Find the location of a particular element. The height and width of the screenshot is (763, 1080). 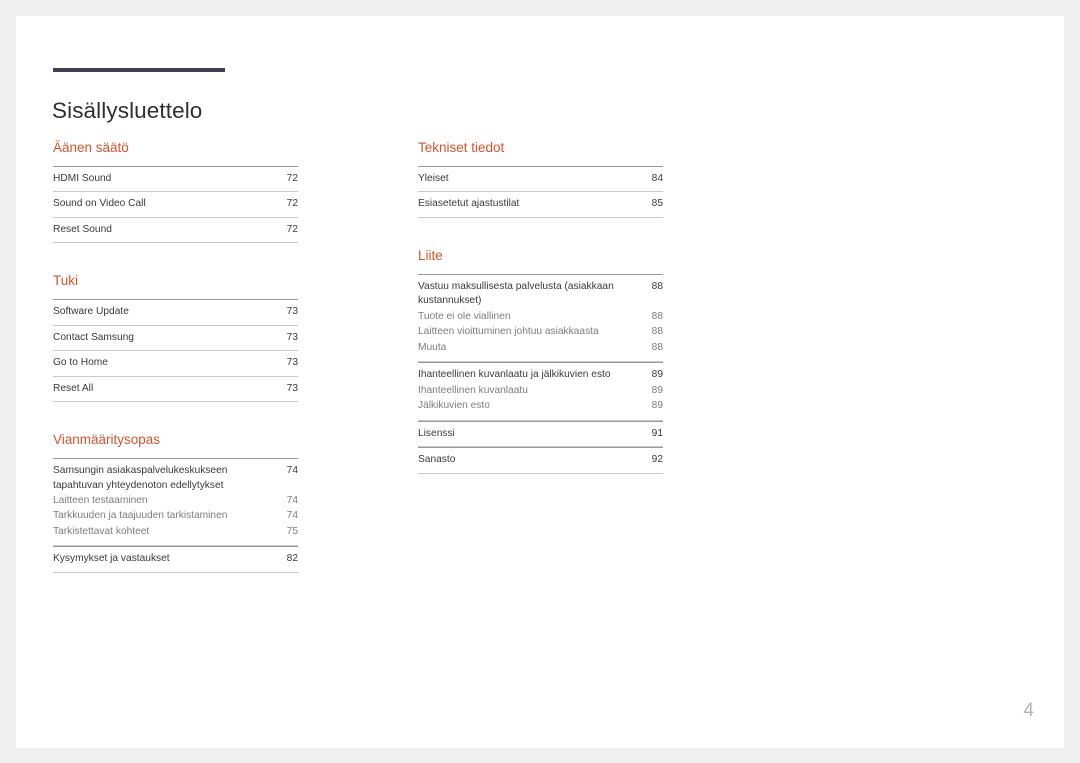

toc-entry-label: Sanasto is located at coordinates (437, 460).